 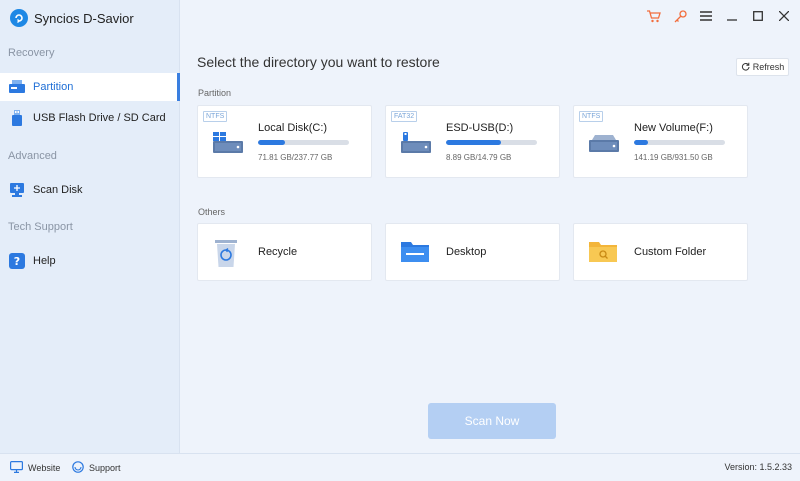 I want to click on support-label: Support, so click(x=105, y=468).